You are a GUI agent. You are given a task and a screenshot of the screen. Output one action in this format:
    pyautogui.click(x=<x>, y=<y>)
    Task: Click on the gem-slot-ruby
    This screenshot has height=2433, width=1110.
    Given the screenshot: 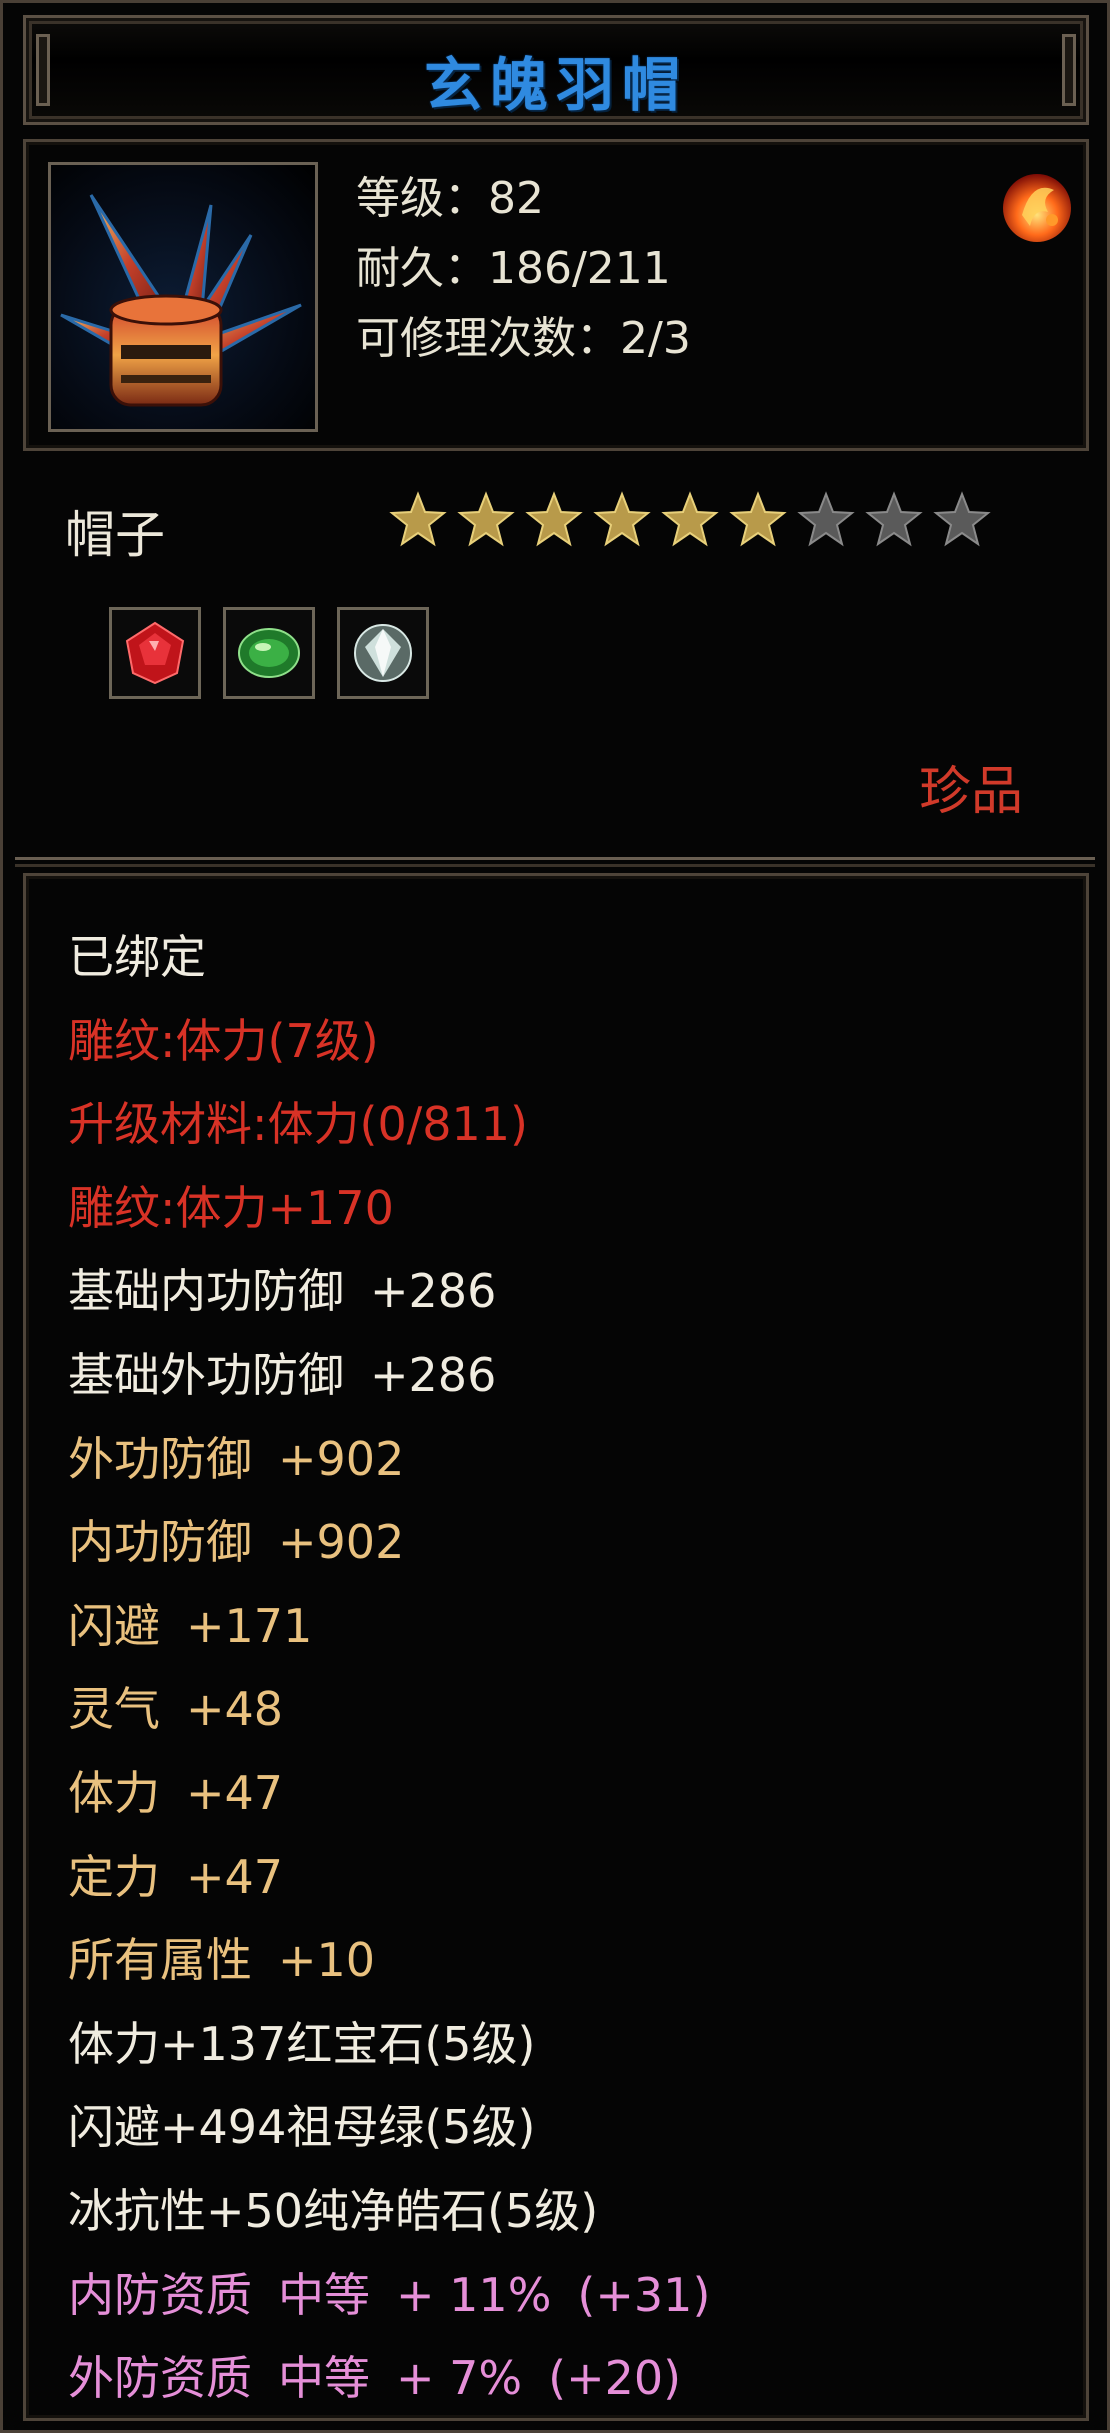 What is the action you would take?
    pyautogui.click(x=155, y=653)
    